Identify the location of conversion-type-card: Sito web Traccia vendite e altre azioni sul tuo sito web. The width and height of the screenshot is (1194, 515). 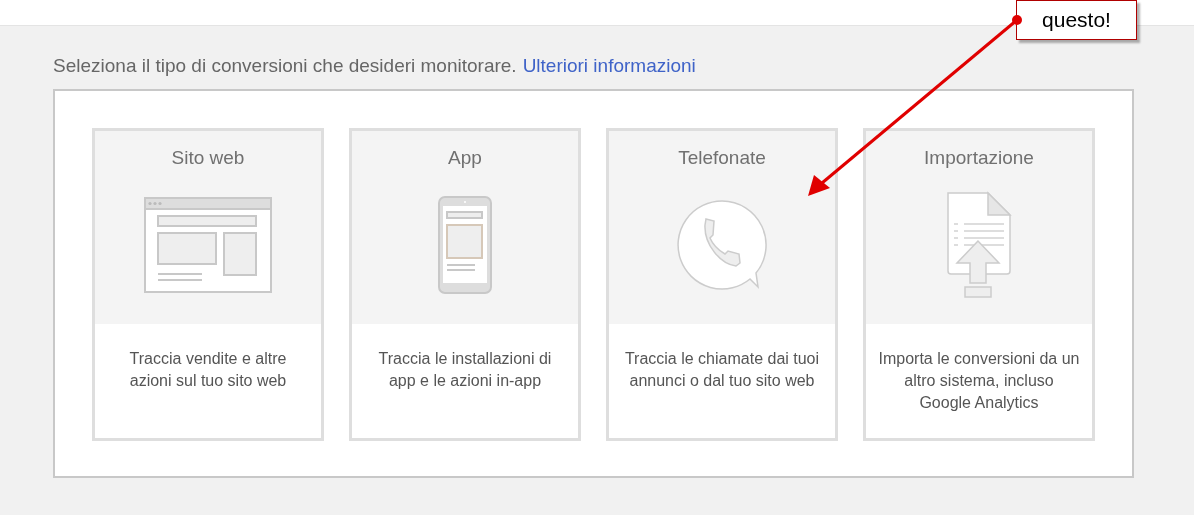
(208, 284).